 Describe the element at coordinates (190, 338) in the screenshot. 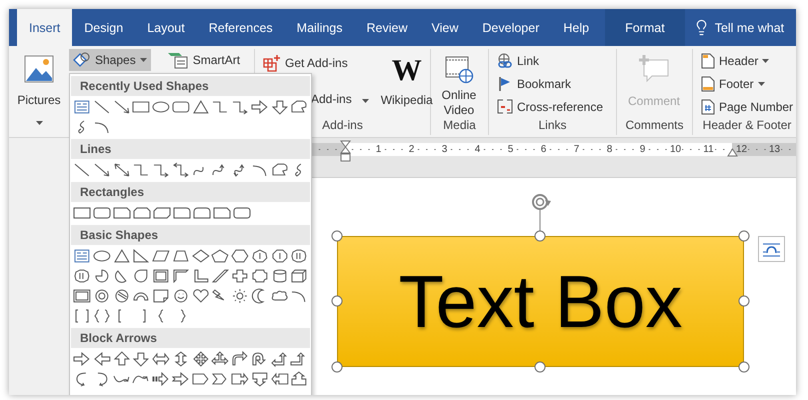

I see `section-heading: Block Arrows` at that location.